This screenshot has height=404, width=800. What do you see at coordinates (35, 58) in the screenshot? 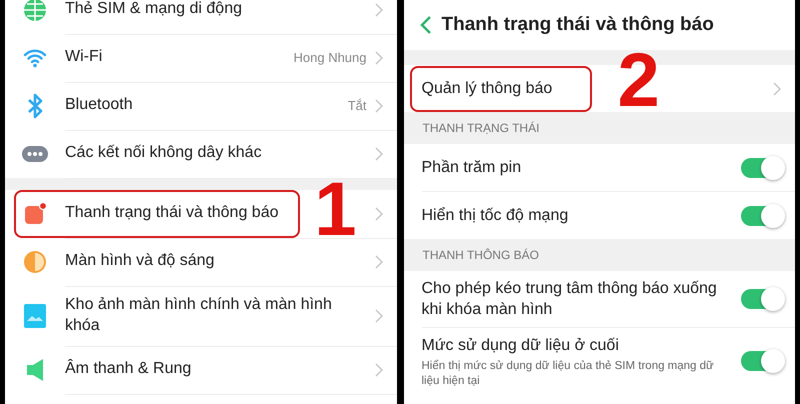
I see `wifi-icon` at bounding box center [35, 58].